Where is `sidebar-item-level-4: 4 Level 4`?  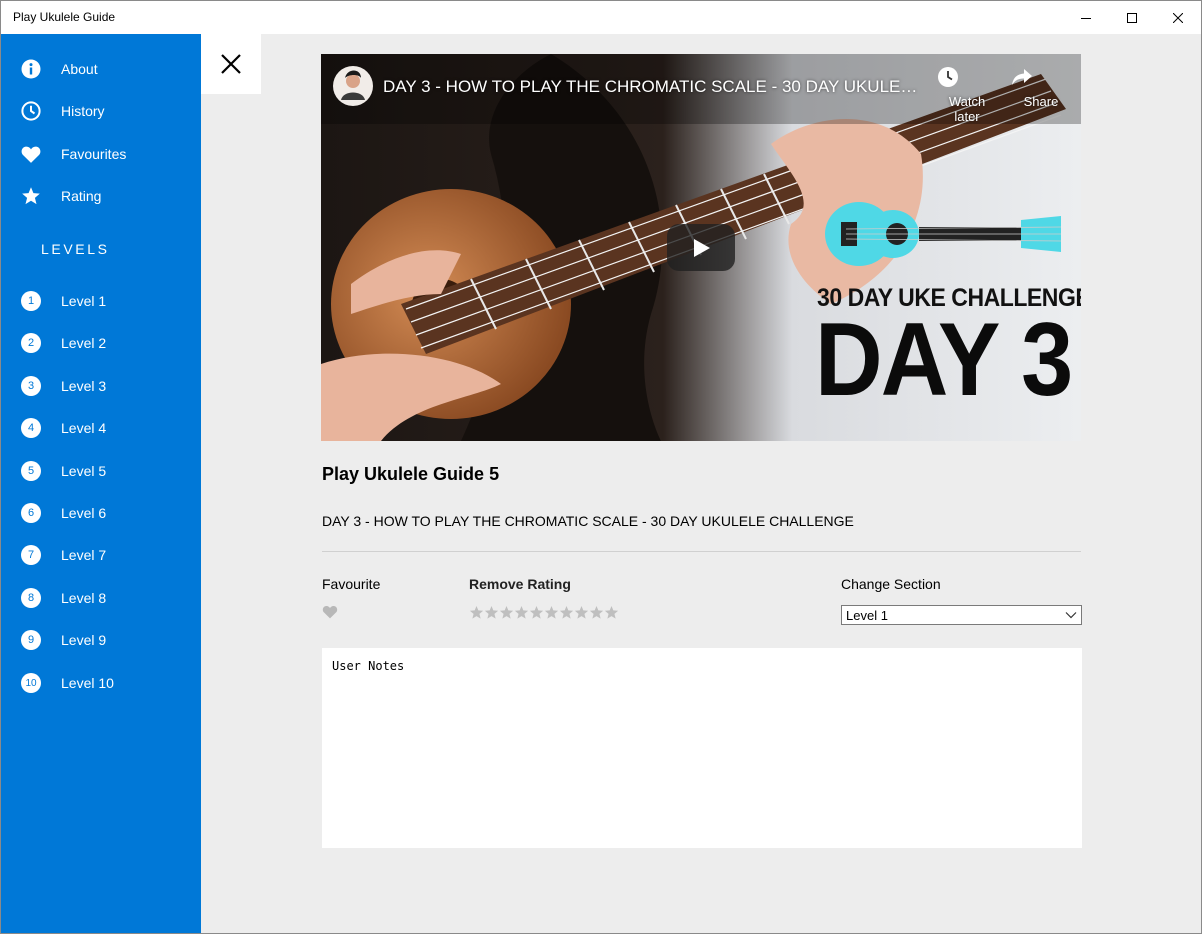
sidebar-item-level-4: 4 Level 4 is located at coordinates (101, 428).